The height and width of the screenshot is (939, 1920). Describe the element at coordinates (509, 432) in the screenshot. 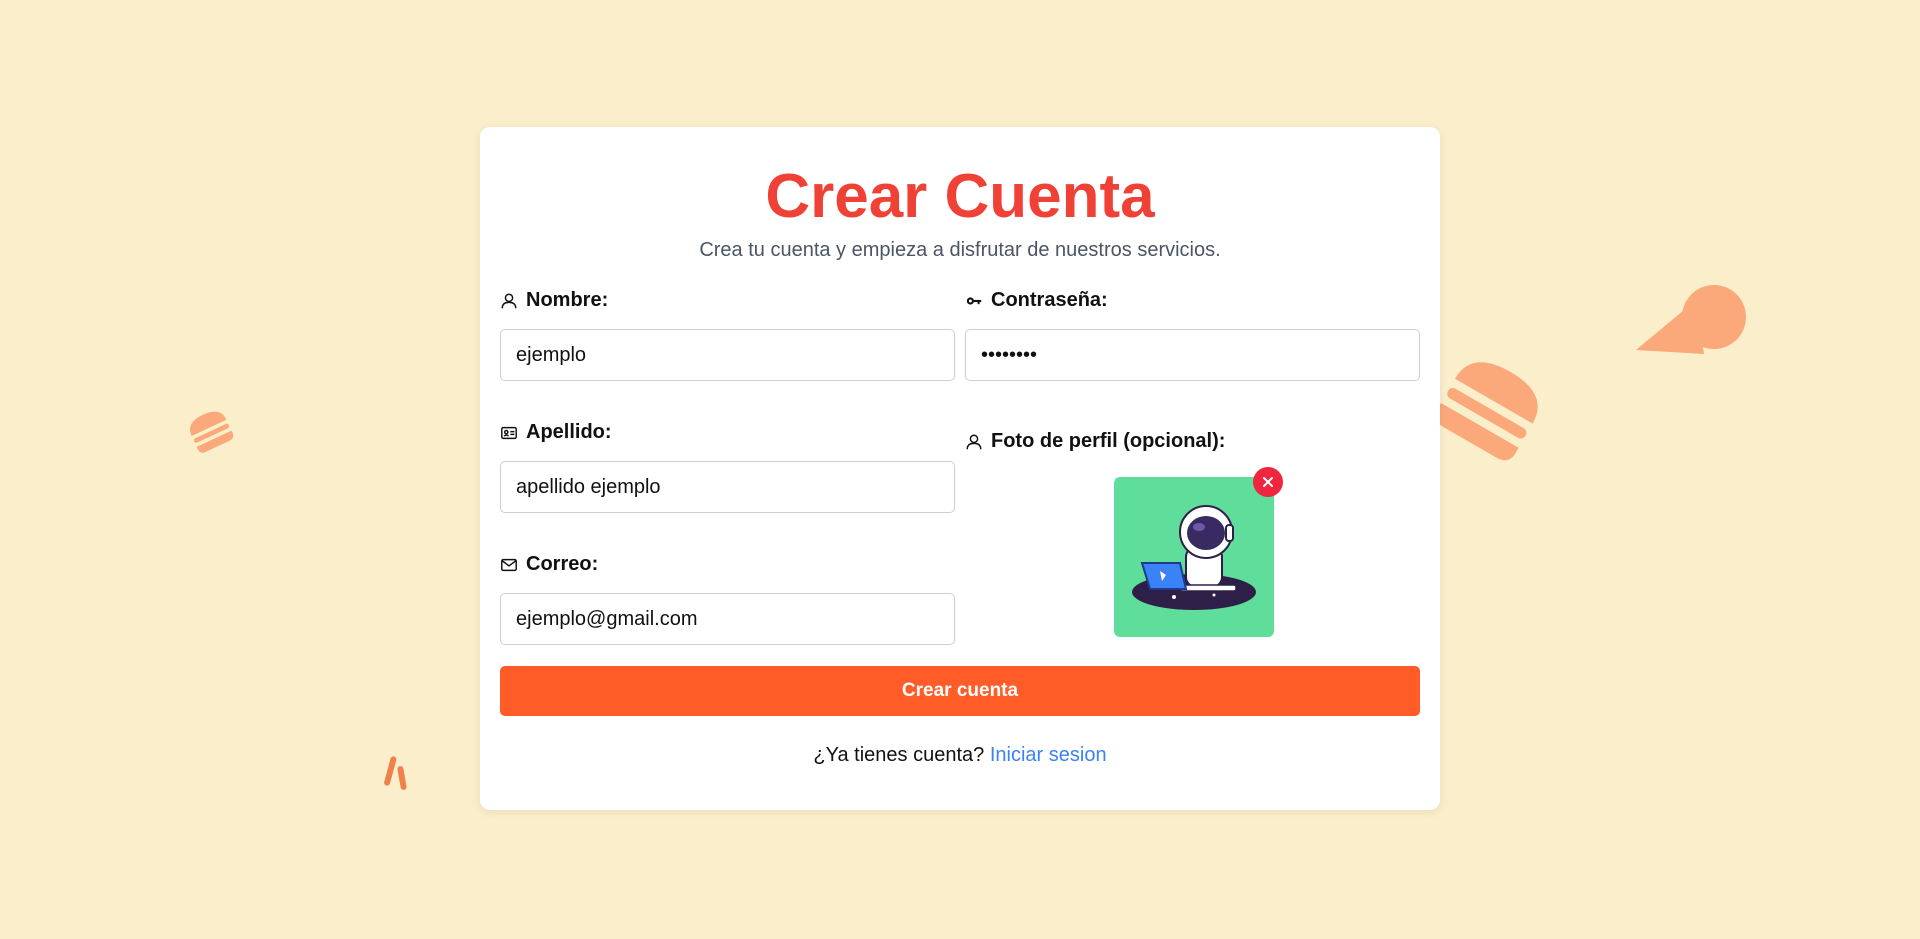

I see `id-card-icon` at that location.